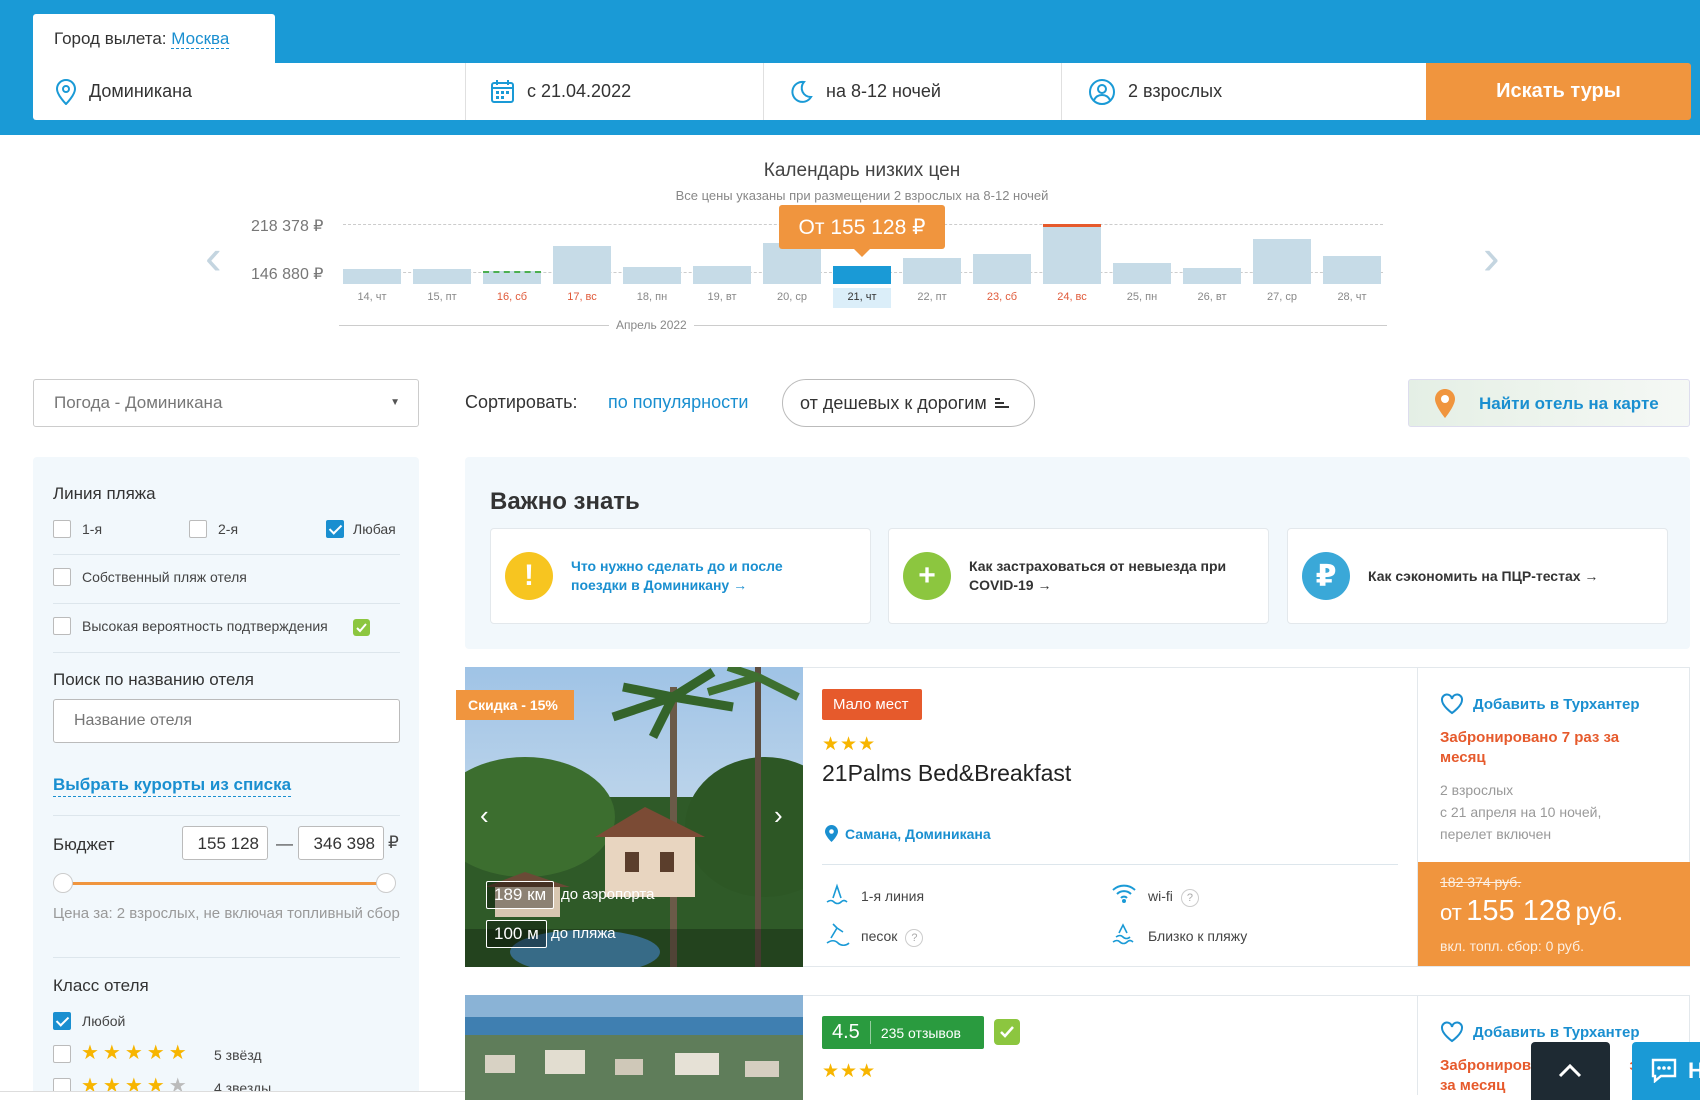 This screenshot has height=1100, width=1700. What do you see at coordinates (1452, 1032) in the screenshot?
I see `heart-icon` at bounding box center [1452, 1032].